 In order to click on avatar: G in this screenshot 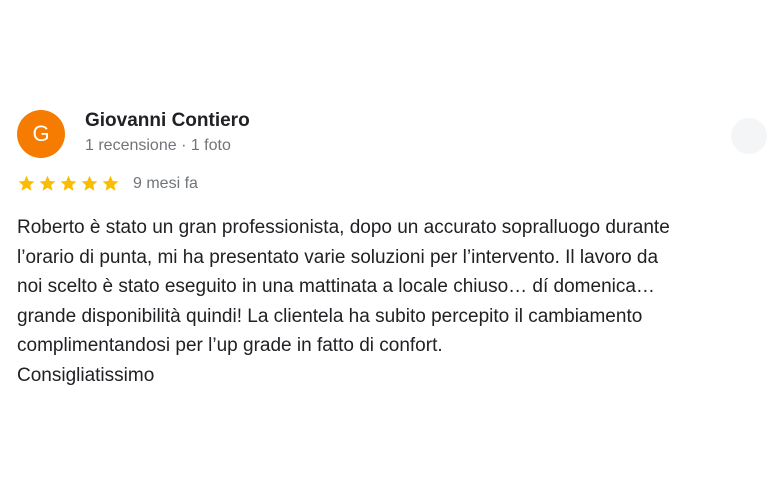, I will do `click(41, 134)`.